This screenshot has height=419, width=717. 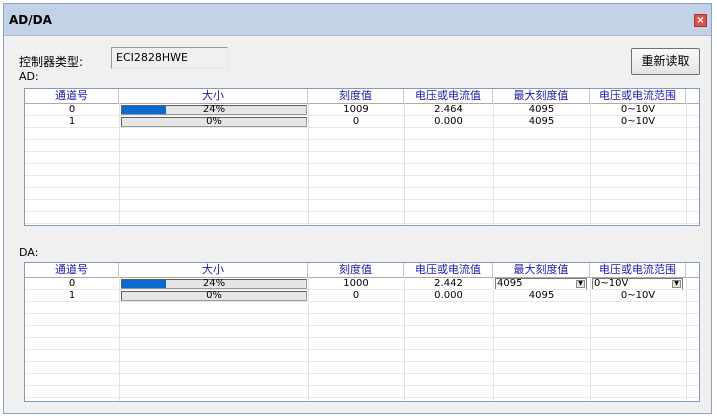 What do you see at coordinates (29, 252) in the screenshot?
I see `da-section-label: DA:` at bounding box center [29, 252].